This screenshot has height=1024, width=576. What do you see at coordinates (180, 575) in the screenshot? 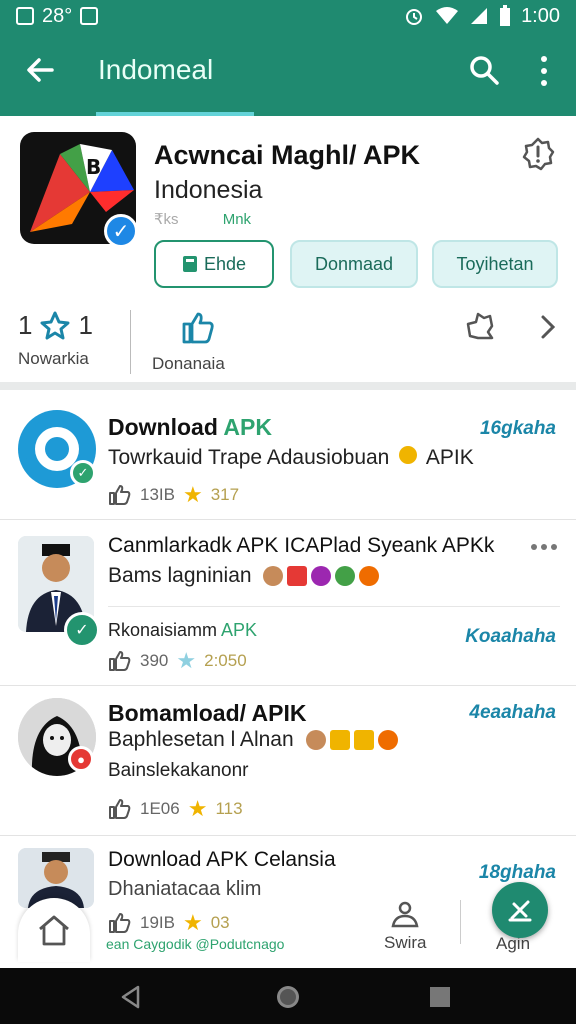
I see `item-subtitle-text: Bams lagninian` at bounding box center [180, 575].